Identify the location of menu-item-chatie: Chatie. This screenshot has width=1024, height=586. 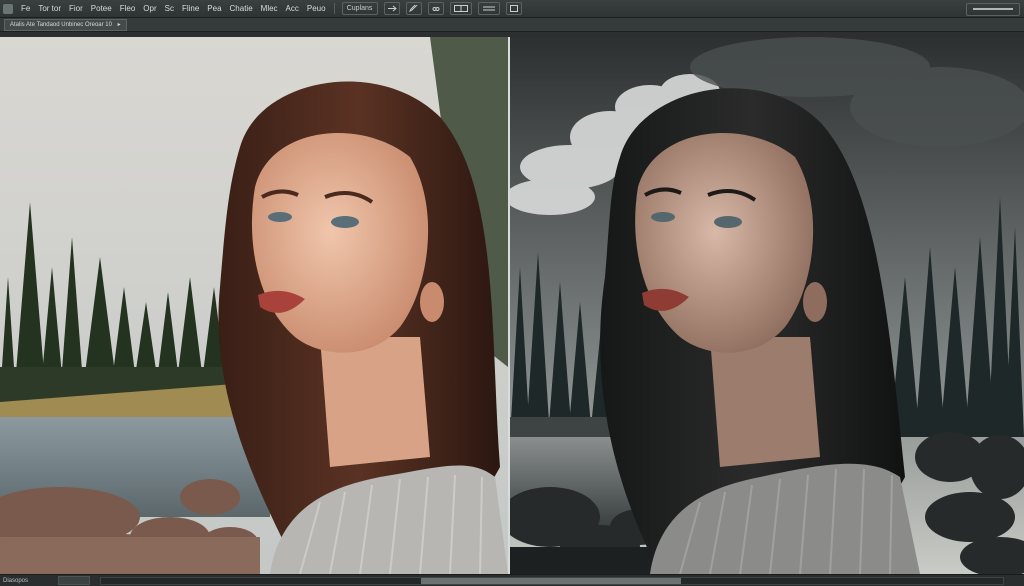
(241, 8).